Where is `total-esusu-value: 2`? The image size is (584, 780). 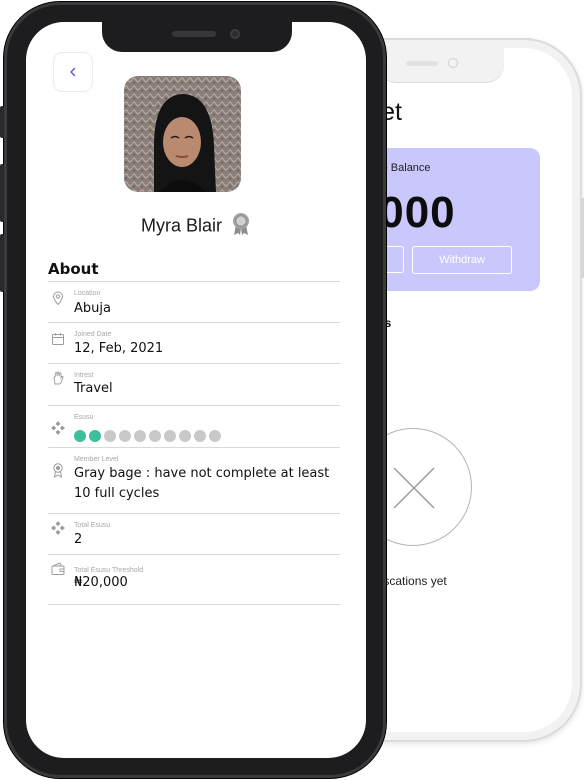 total-esusu-value: 2 is located at coordinates (78, 539).